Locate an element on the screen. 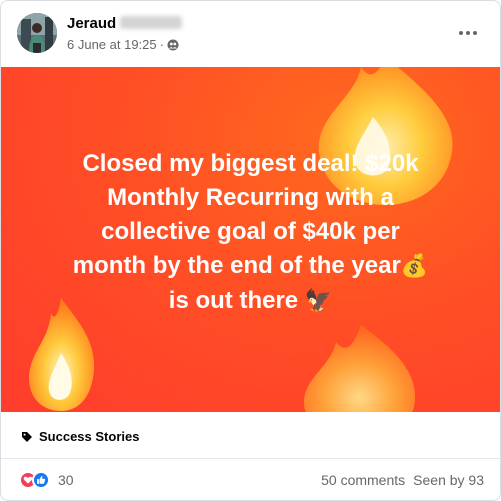  fire-icon is located at coordinates (359, 368).